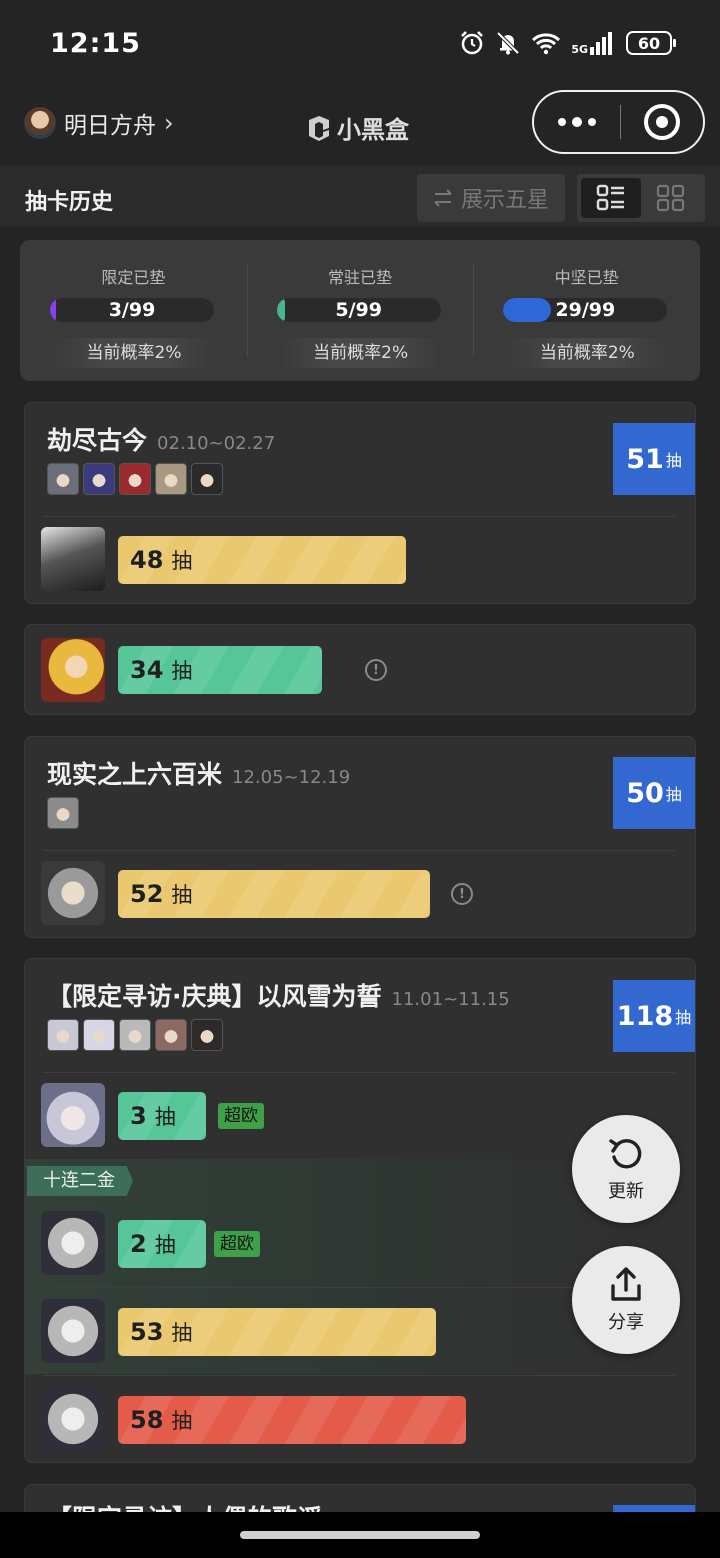 This screenshot has height=1558, width=720. Describe the element at coordinates (360, 503) in the screenshot. I see `banner-card: 劫尽古今 02.10~02.27 51 抽 48 抽` at that location.